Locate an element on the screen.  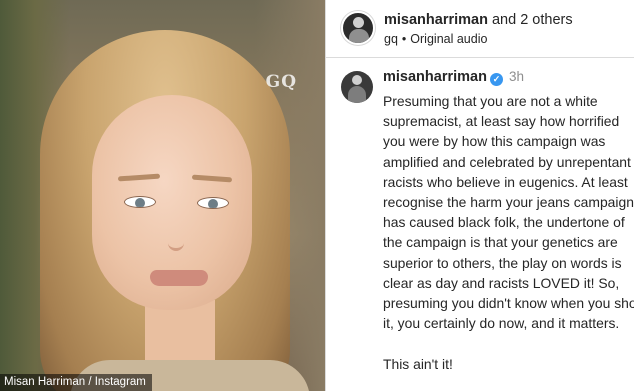
portrait-lips is located at coordinates (179, 278).